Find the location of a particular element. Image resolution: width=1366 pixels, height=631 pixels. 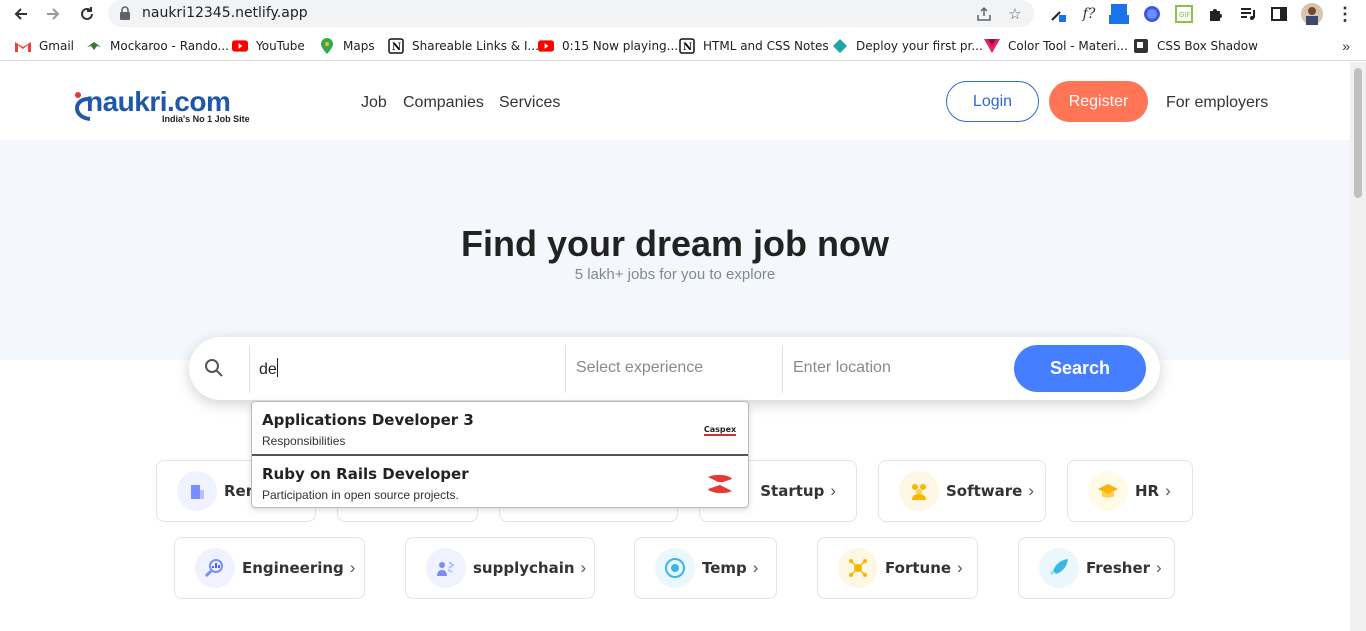

text-caret is located at coordinates (277, 367).